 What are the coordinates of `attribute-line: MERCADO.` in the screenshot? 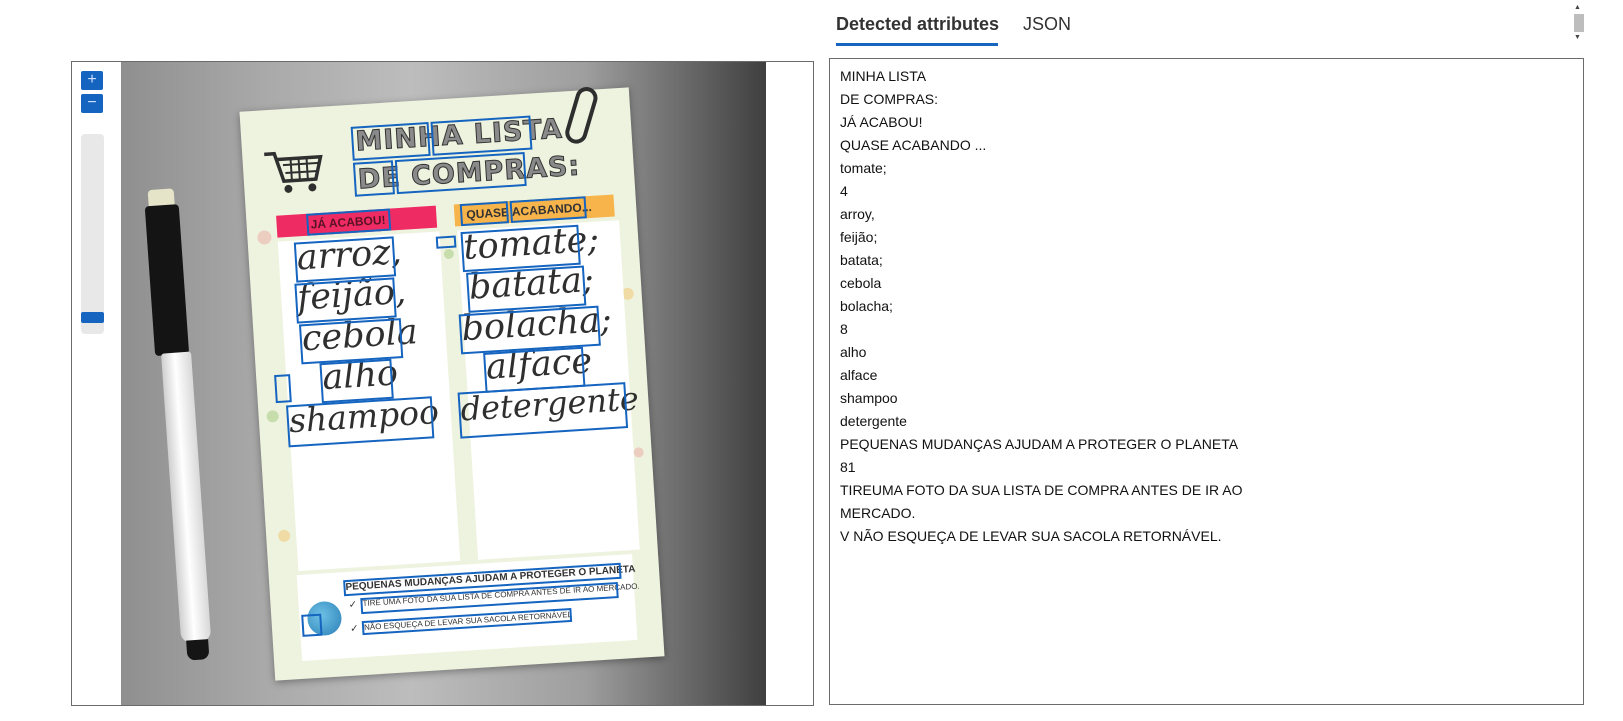 It's located at (878, 513).